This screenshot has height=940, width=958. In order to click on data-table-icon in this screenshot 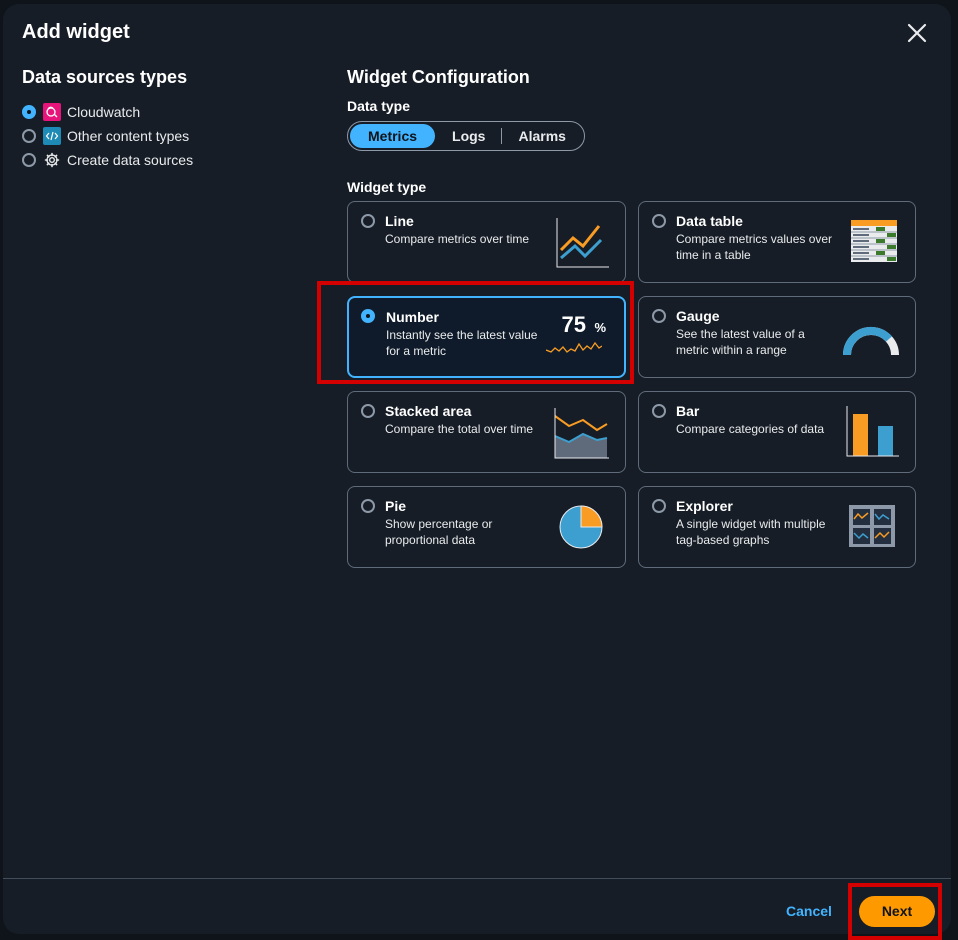, I will do `click(874, 241)`.